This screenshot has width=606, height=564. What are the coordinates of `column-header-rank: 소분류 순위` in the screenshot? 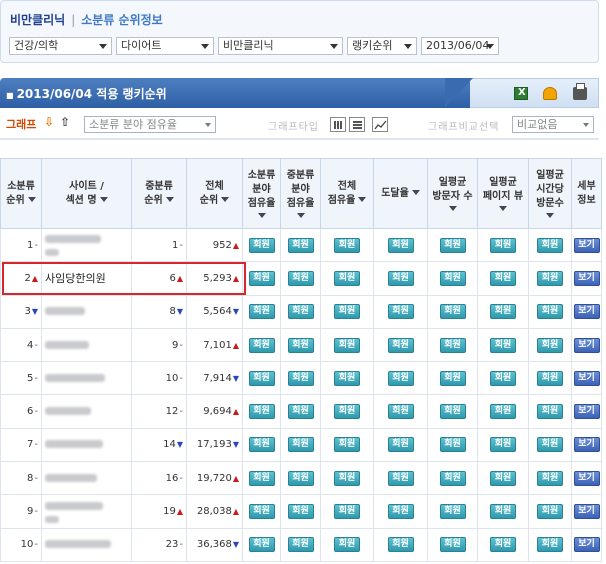 It's located at (21, 193).